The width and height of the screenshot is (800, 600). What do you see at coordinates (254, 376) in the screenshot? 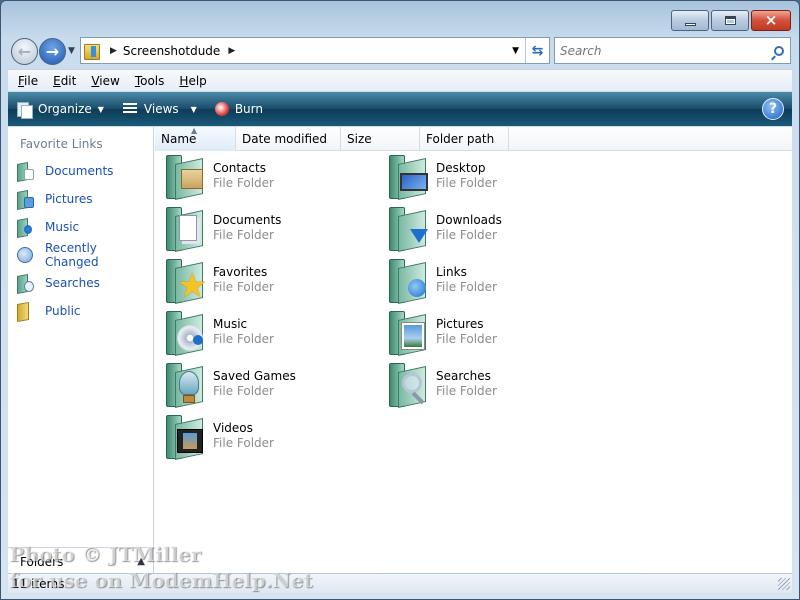
I see `folder-name: Saved Games` at bounding box center [254, 376].